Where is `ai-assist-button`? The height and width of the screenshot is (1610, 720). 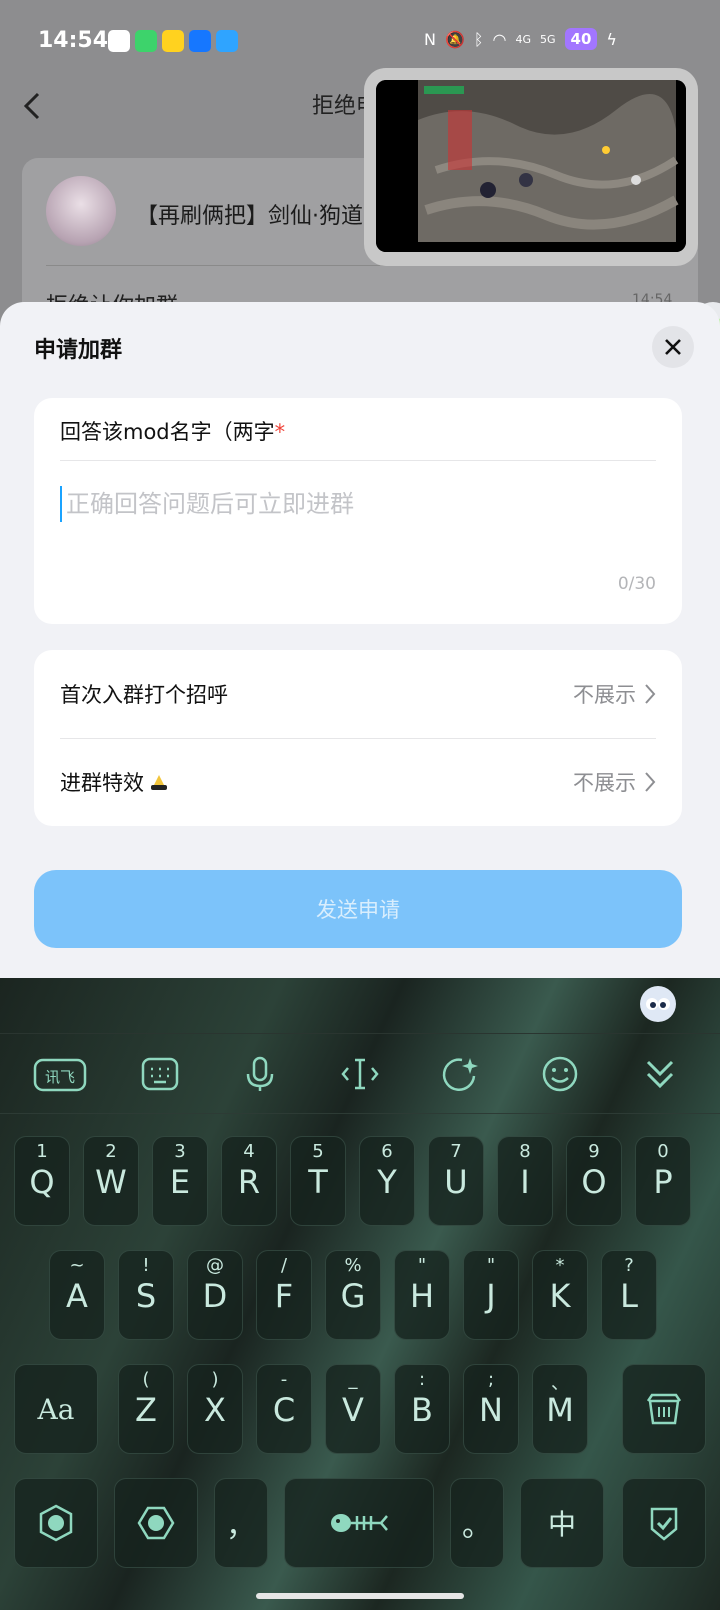
ai-assist-button is located at coordinates (460, 1074).